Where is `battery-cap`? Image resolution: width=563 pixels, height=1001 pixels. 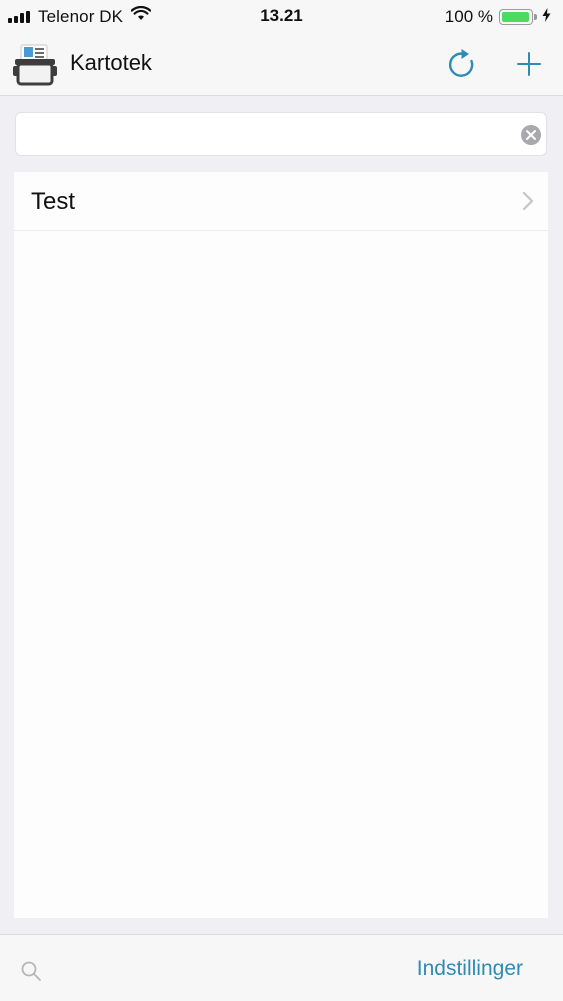 battery-cap is located at coordinates (535, 17).